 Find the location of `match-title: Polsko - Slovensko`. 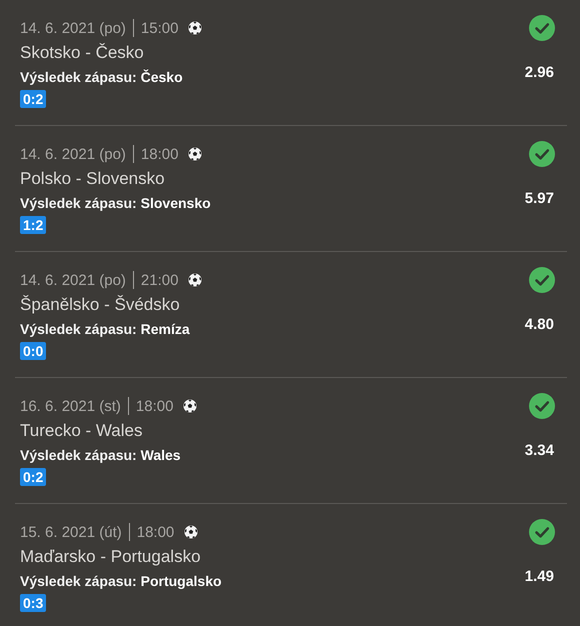

match-title: Polsko - Slovensko is located at coordinates (93, 179).